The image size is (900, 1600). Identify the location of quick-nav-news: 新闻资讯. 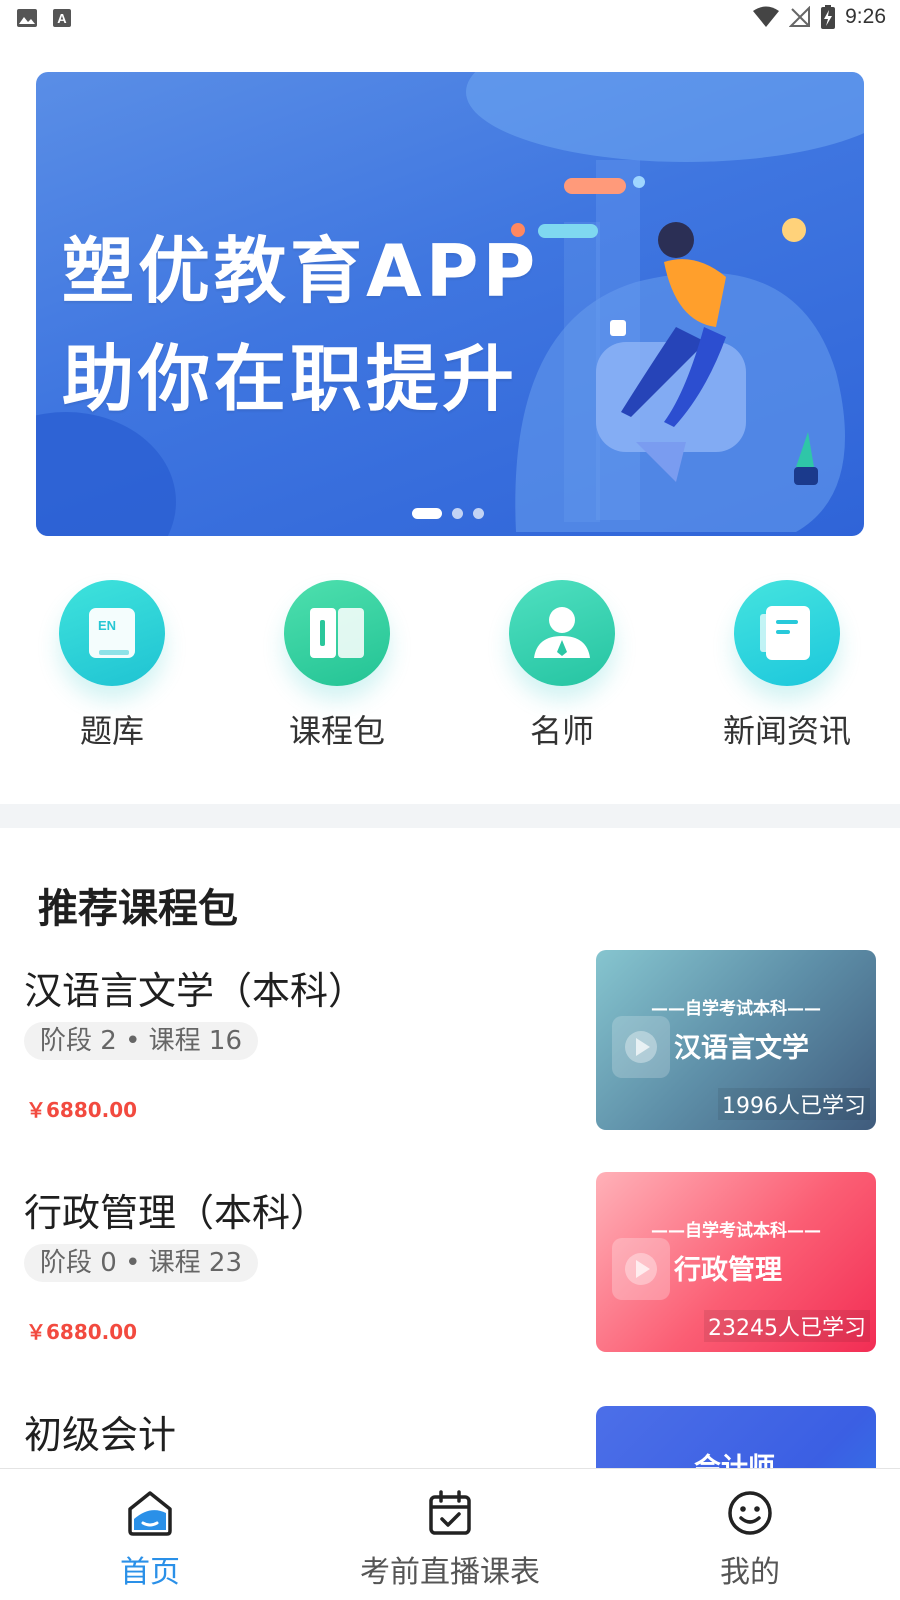
(787, 666).